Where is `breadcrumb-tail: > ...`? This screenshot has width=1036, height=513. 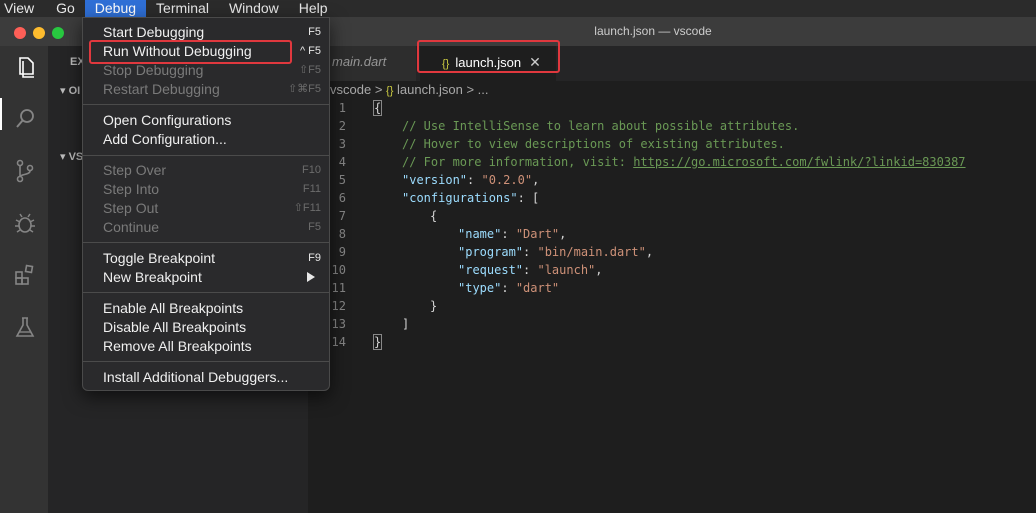
breadcrumb-tail: > ... is located at coordinates (477, 89).